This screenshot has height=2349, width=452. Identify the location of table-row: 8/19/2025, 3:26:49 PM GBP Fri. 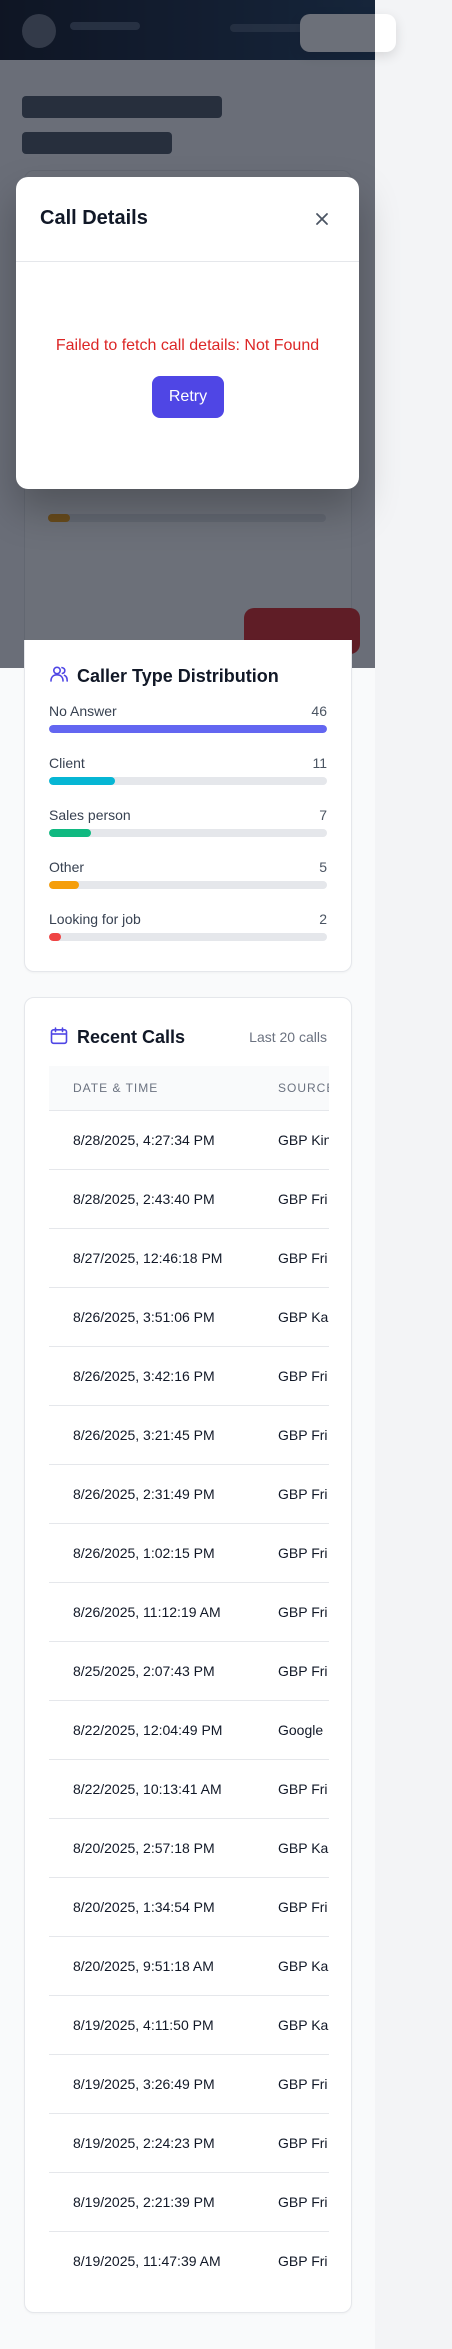
(189, 2083).